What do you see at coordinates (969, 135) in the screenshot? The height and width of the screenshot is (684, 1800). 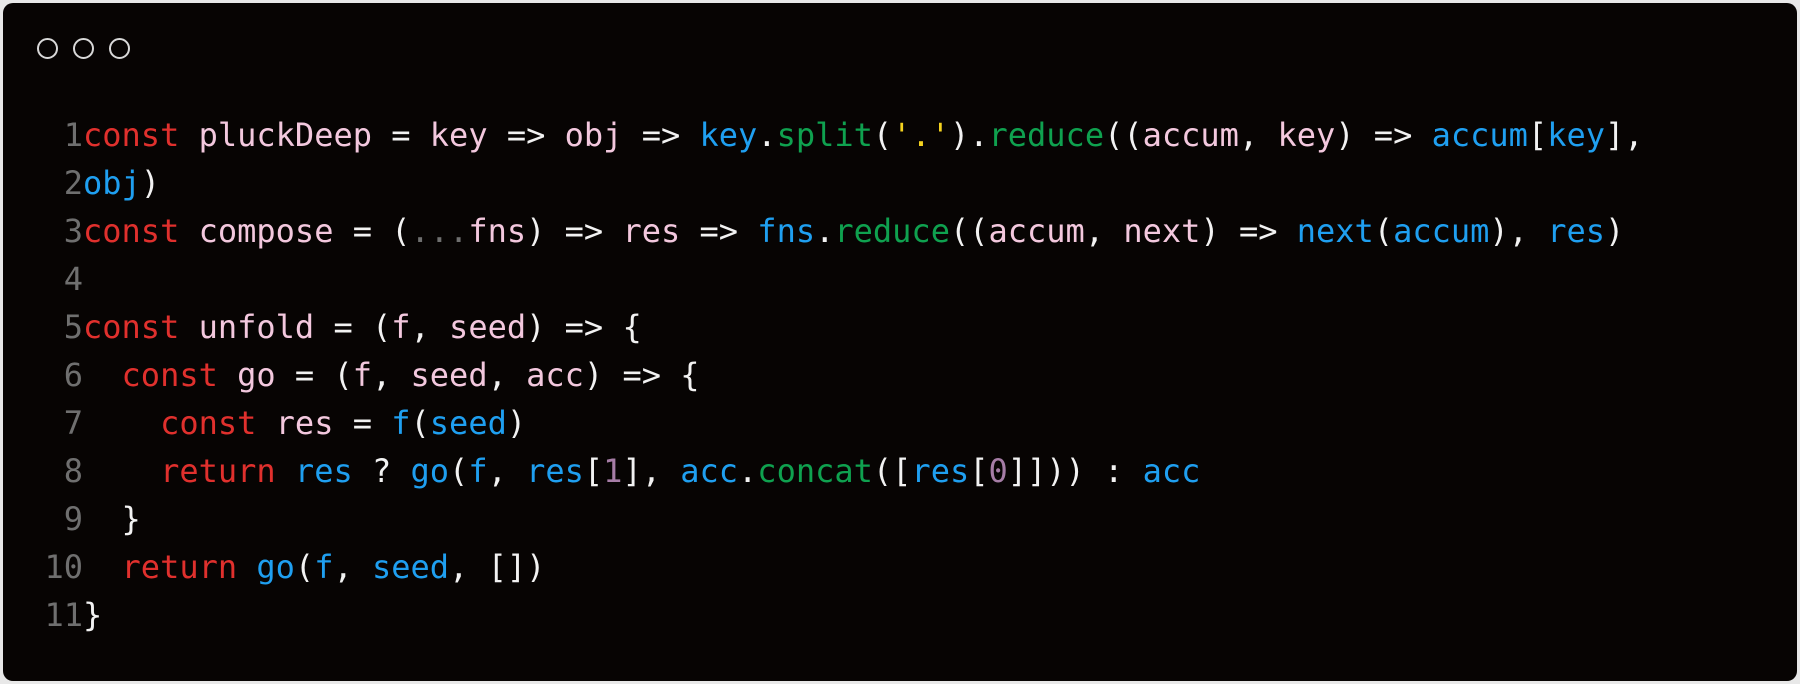 I see `code-token: ).` at bounding box center [969, 135].